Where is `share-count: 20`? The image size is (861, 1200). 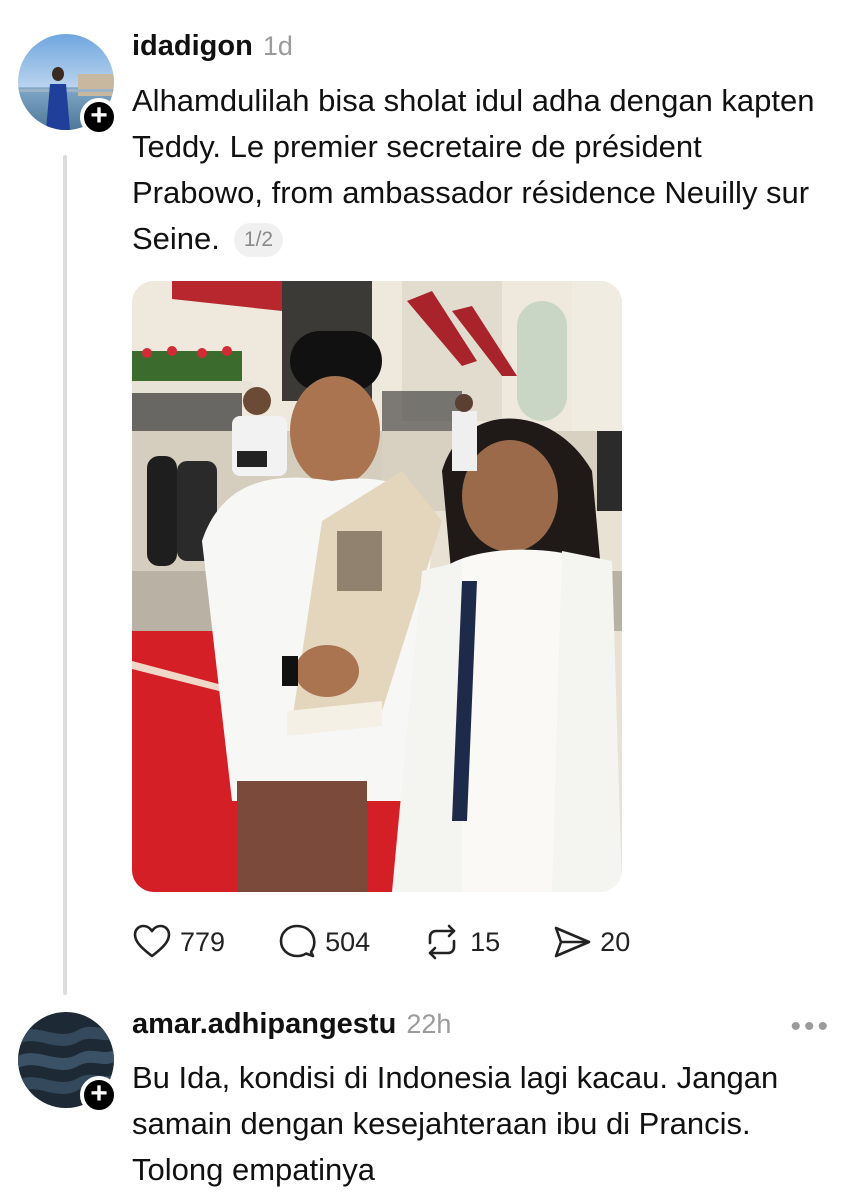
share-count: 20 is located at coordinates (615, 941).